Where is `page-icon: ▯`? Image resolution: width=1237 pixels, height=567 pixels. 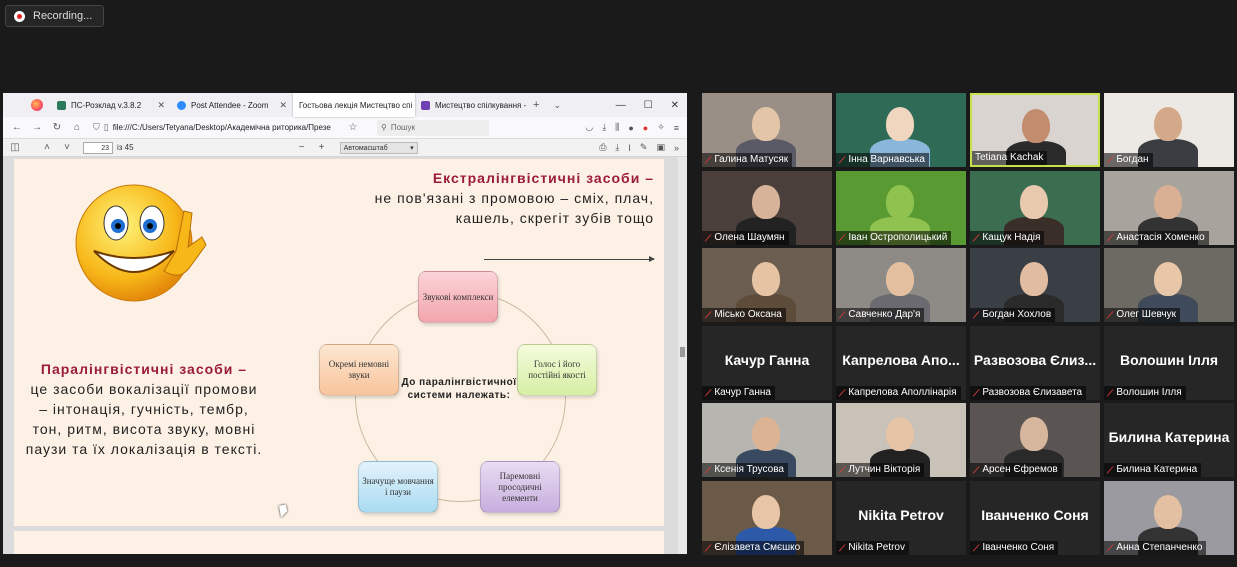
page-icon: ▯ is located at coordinates (106, 127).